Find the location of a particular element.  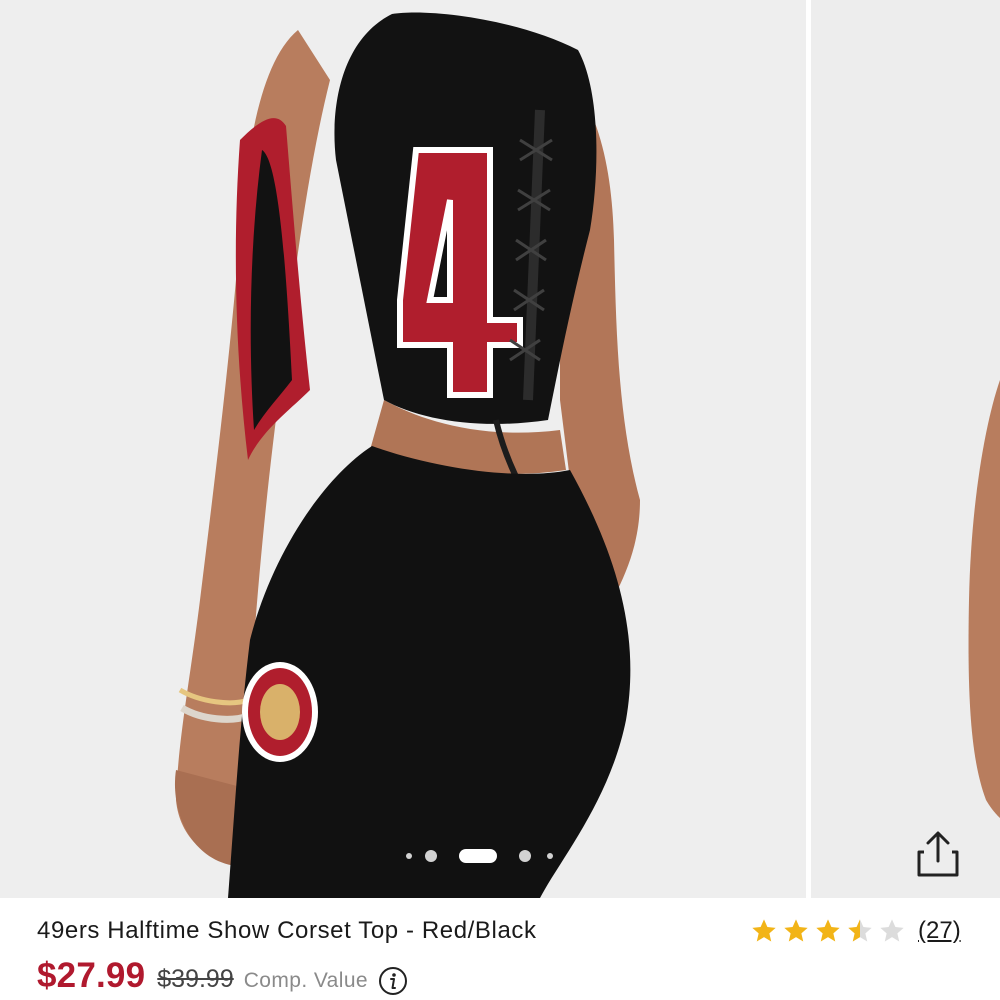

info-icon is located at coordinates (393, 981).